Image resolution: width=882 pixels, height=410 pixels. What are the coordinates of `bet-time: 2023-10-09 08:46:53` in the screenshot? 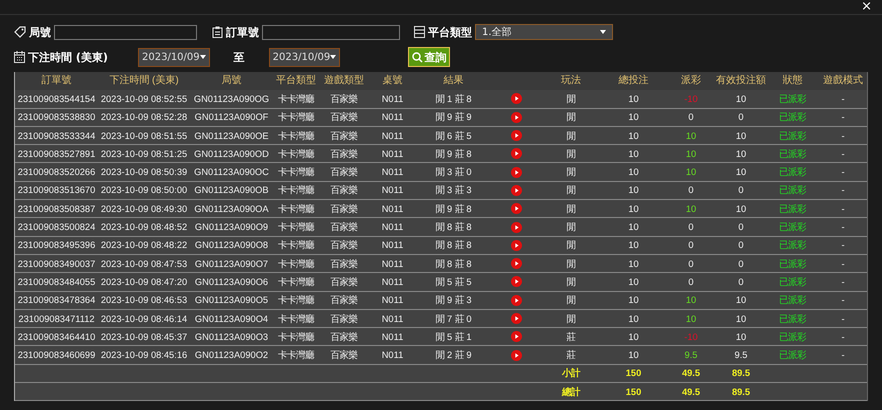 It's located at (144, 300).